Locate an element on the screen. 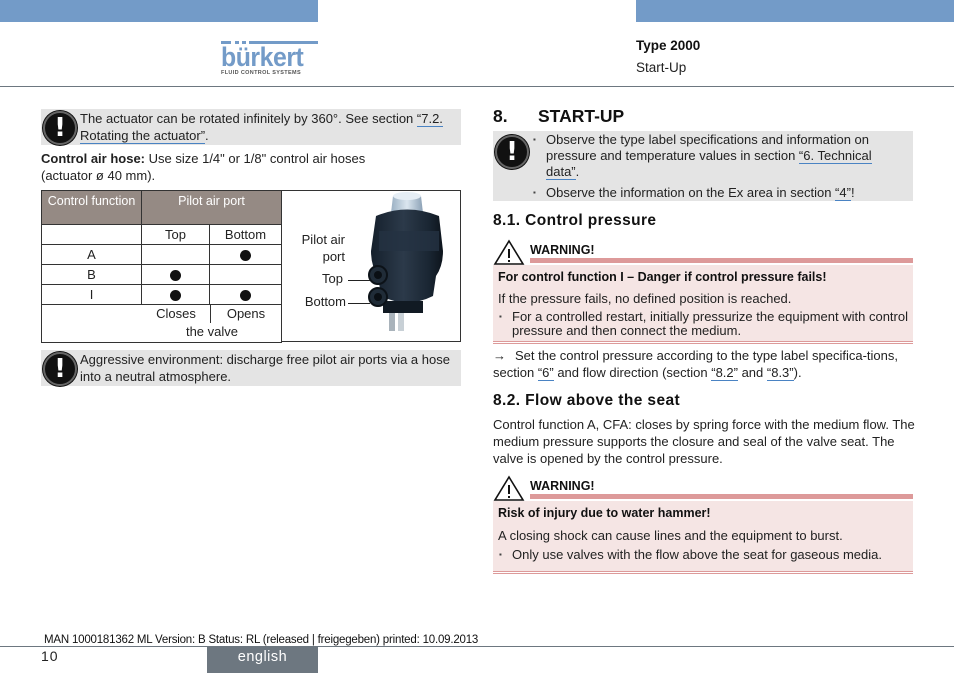 This screenshot has height=673, width=954. function-cell: I is located at coordinates (91, 294).